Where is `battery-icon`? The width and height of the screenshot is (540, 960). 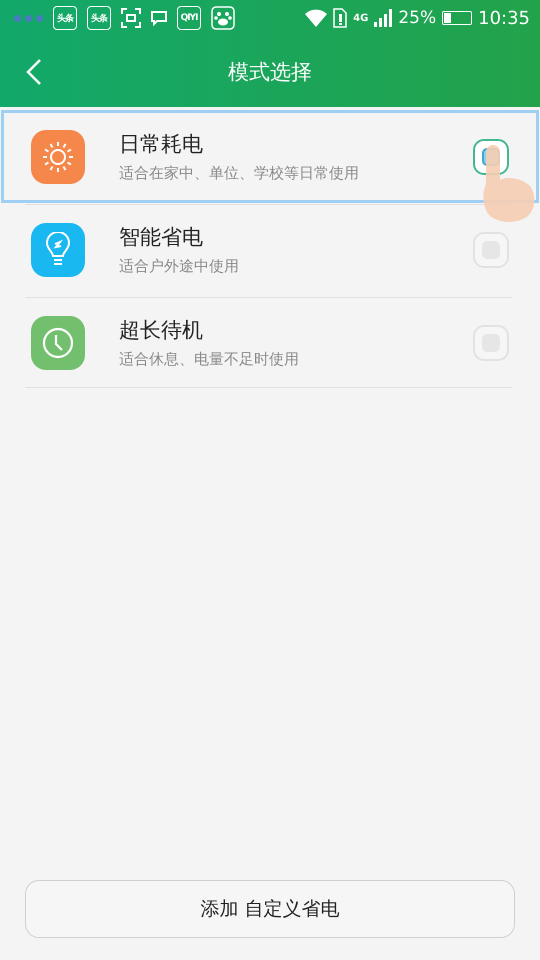
battery-icon is located at coordinates (457, 18).